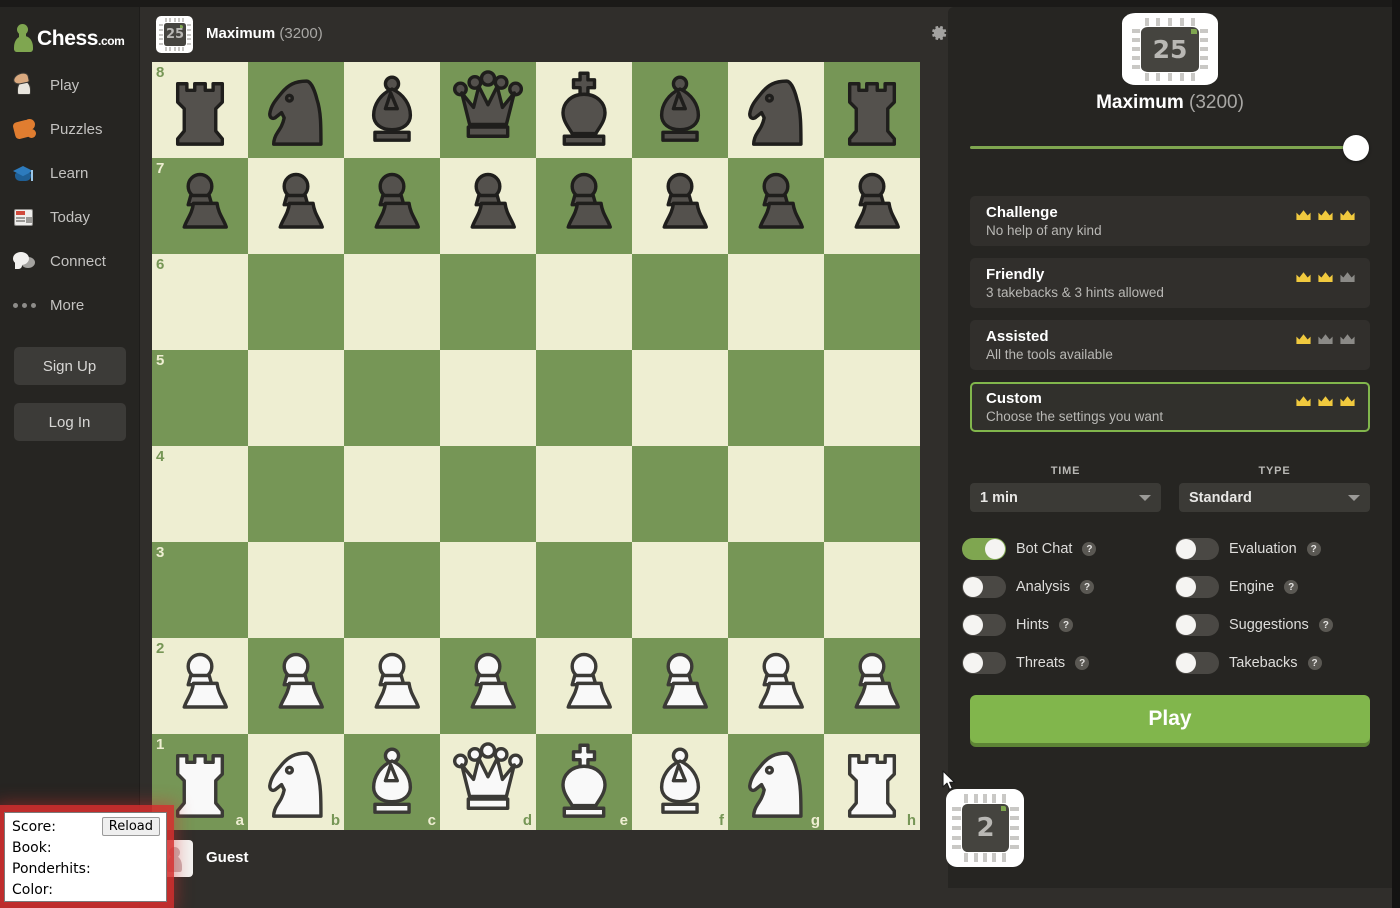 The width and height of the screenshot is (1400, 908). I want to click on help-icon-threats: ?, so click(1082, 663).